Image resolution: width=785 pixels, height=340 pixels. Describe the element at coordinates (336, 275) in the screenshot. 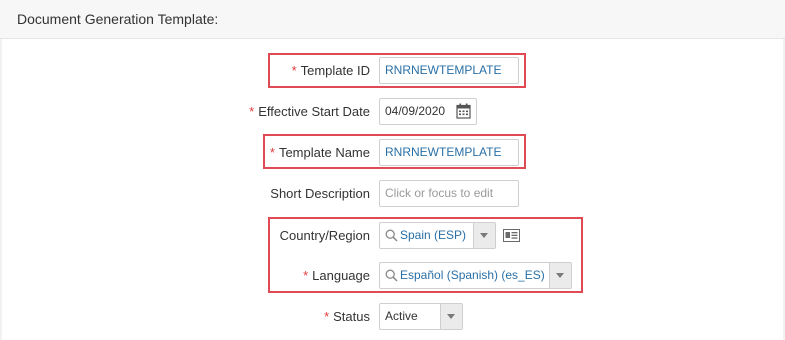

I see `language-label: * Language` at that location.